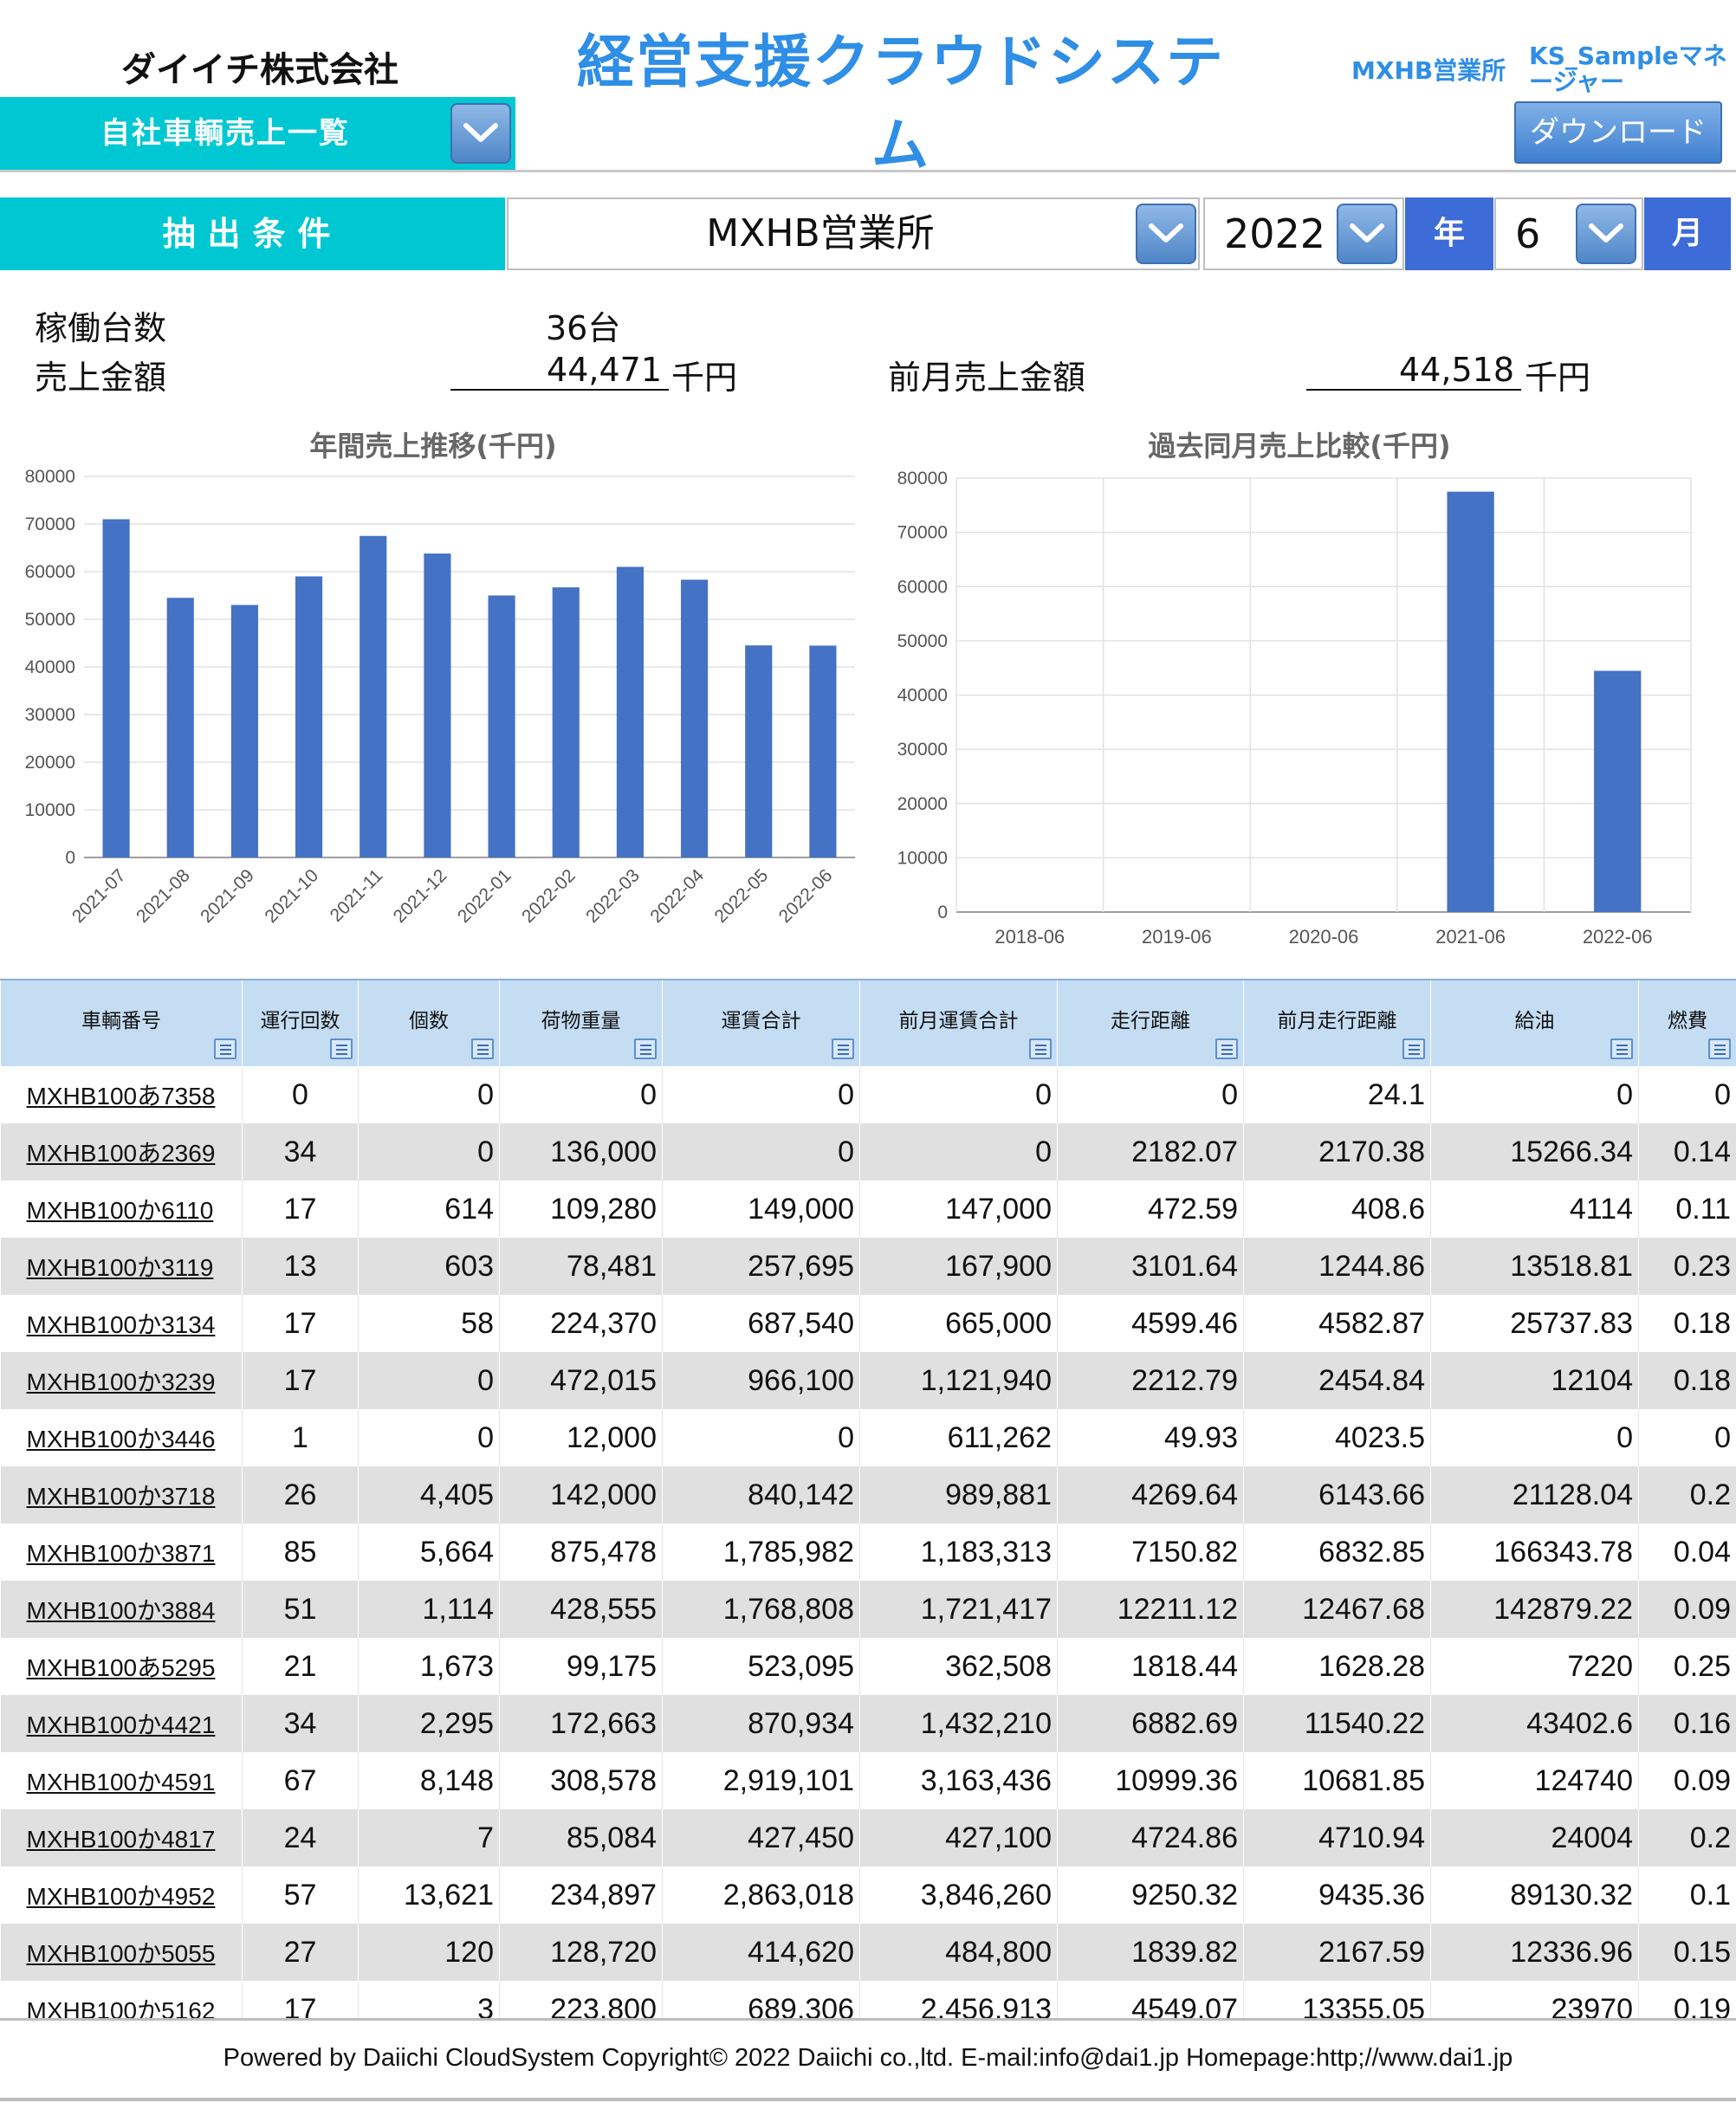 The width and height of the screenshot is (1736, 2122). I want to click on vehicle-number-link: MXHB100か3718, so click(122, 1495).